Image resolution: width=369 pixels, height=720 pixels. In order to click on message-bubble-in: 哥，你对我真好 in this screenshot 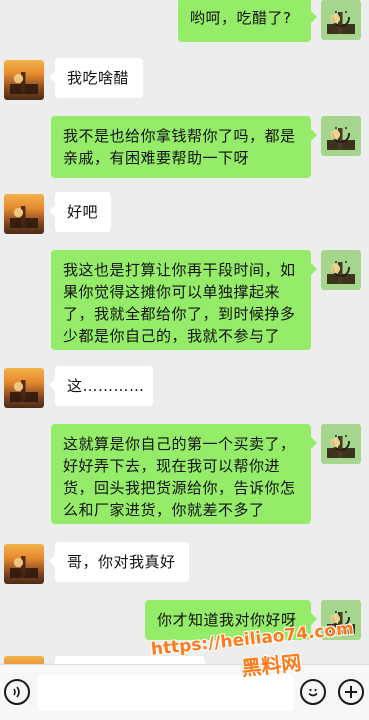, I will do `click(119, 562)`.